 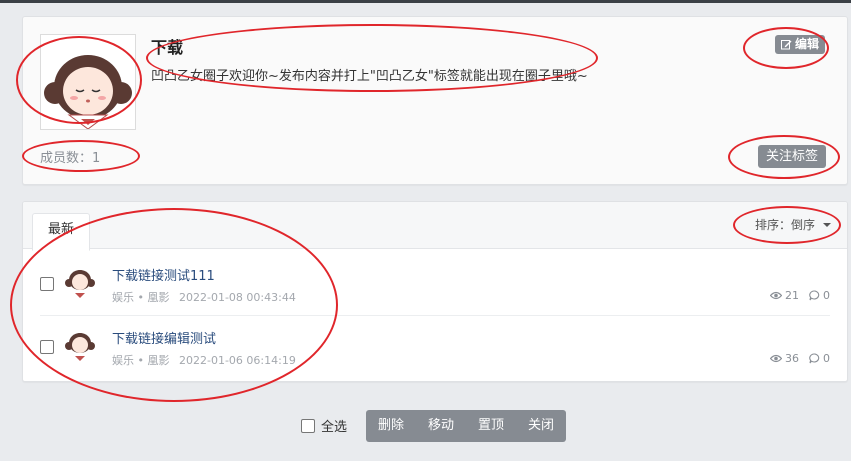 I want to click on follow-tag-button: 关注标签, so click(x=792, y=156).